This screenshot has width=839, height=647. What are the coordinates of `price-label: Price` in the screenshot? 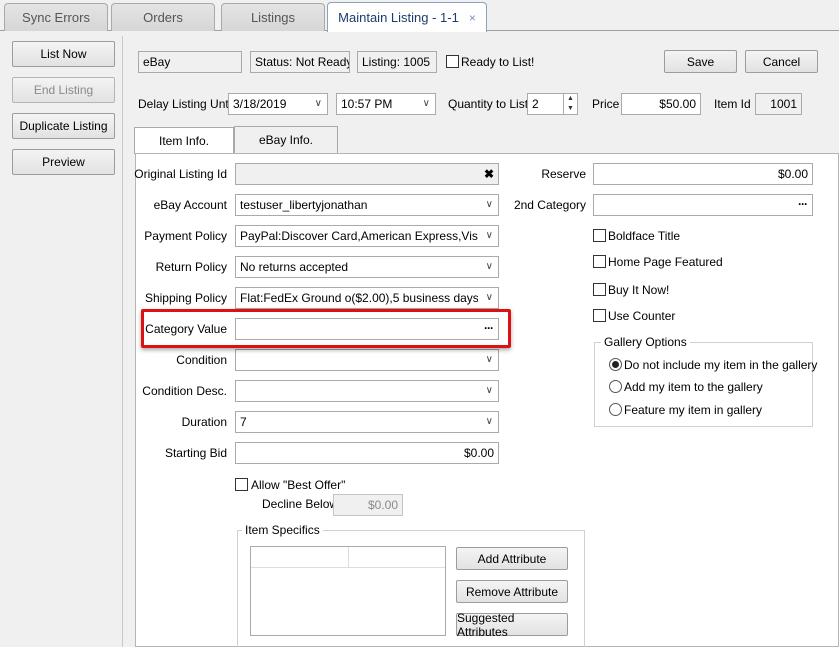 It's located at (606, 104).